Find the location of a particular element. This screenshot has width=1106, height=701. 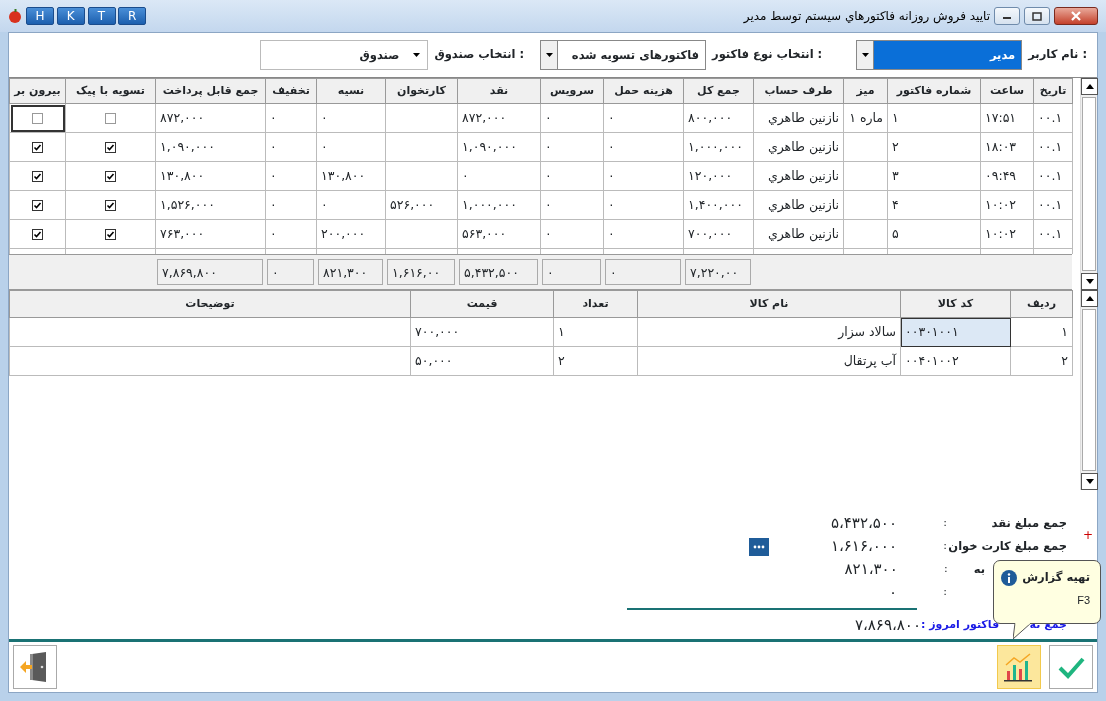

filter-label: انتخاب نوع فاکتور : is located at coordinates (767, 55).